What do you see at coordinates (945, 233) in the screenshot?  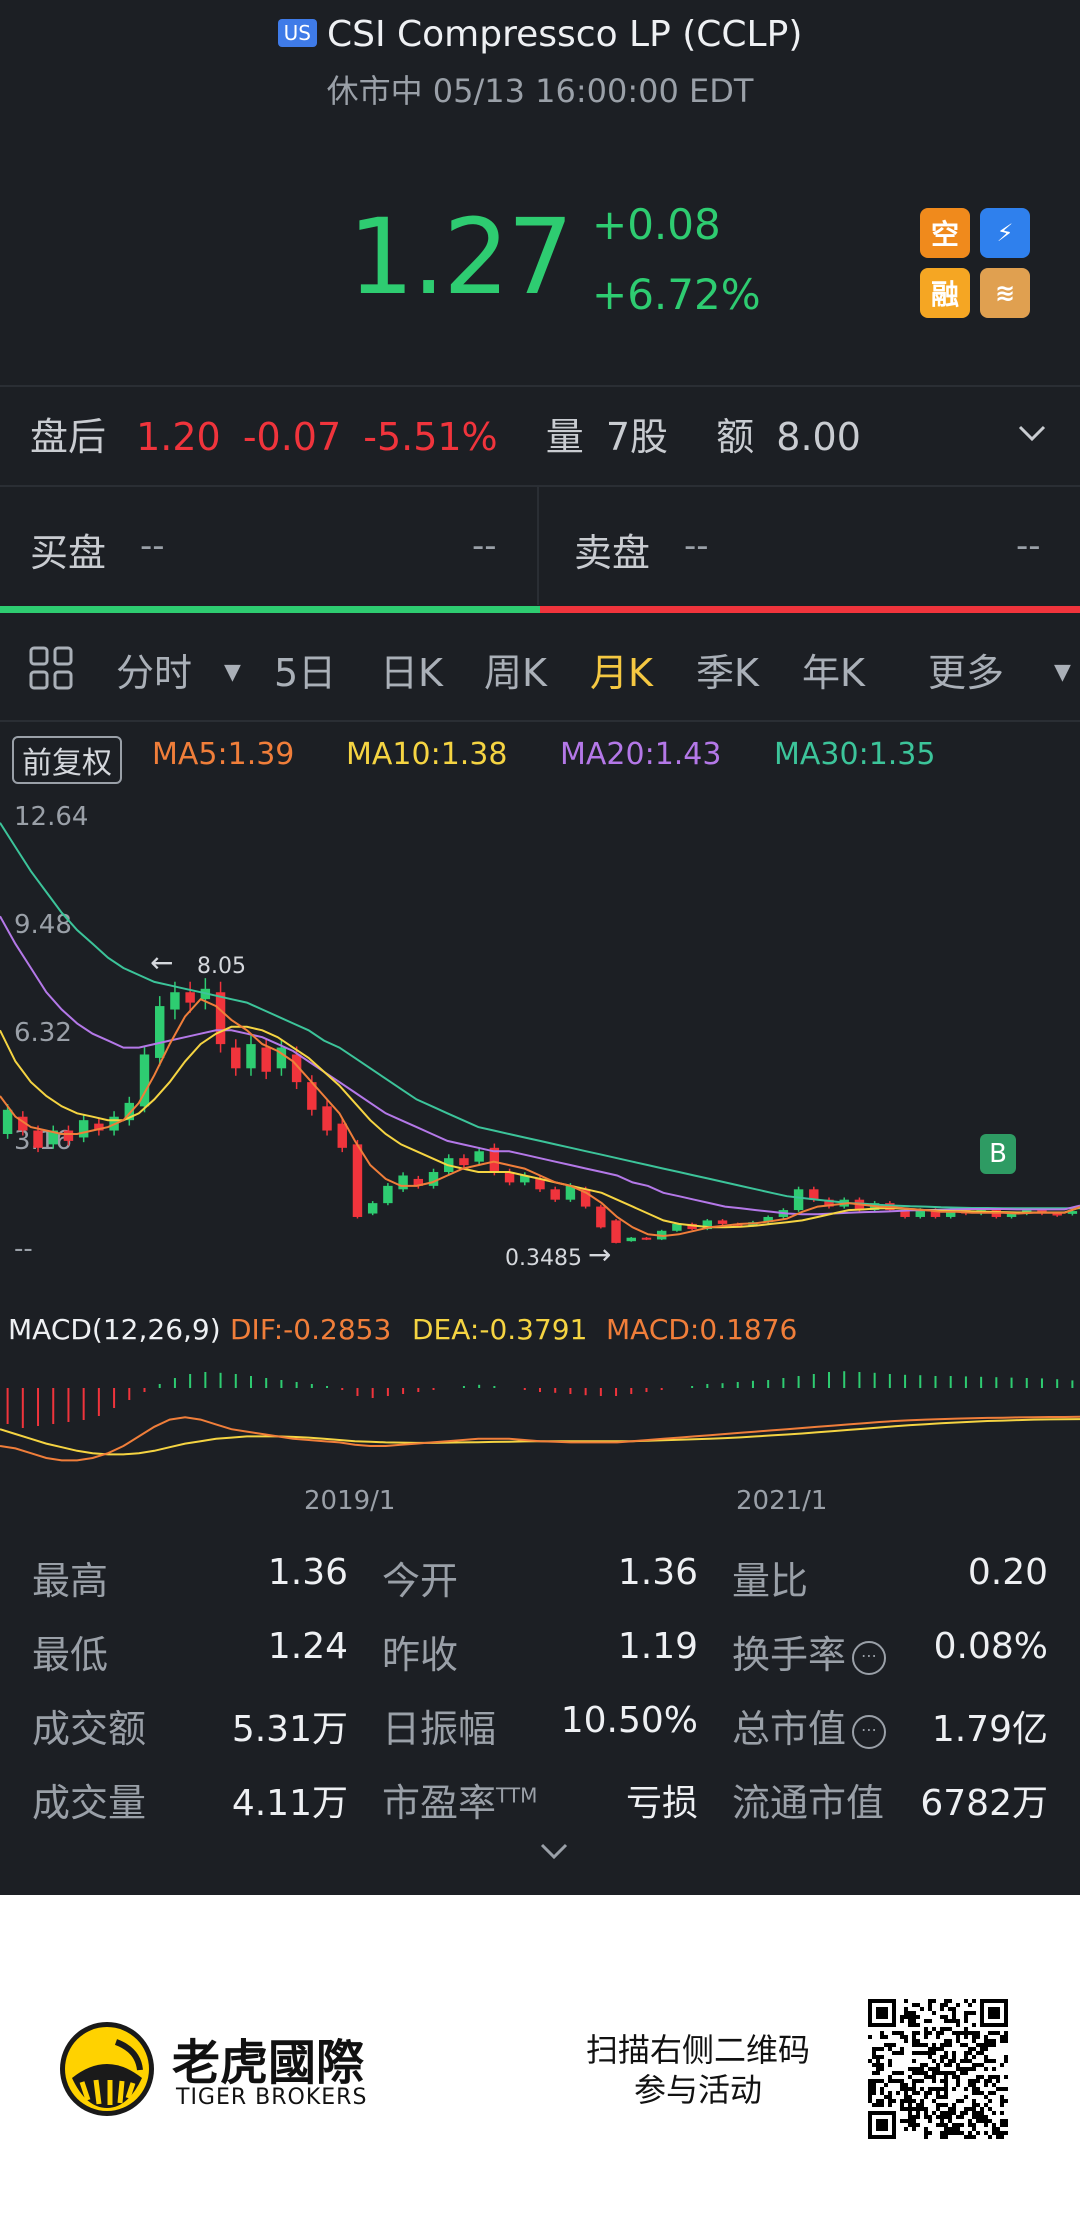 I see `short-sell-icon: 空` at bounding box center [945, 233].